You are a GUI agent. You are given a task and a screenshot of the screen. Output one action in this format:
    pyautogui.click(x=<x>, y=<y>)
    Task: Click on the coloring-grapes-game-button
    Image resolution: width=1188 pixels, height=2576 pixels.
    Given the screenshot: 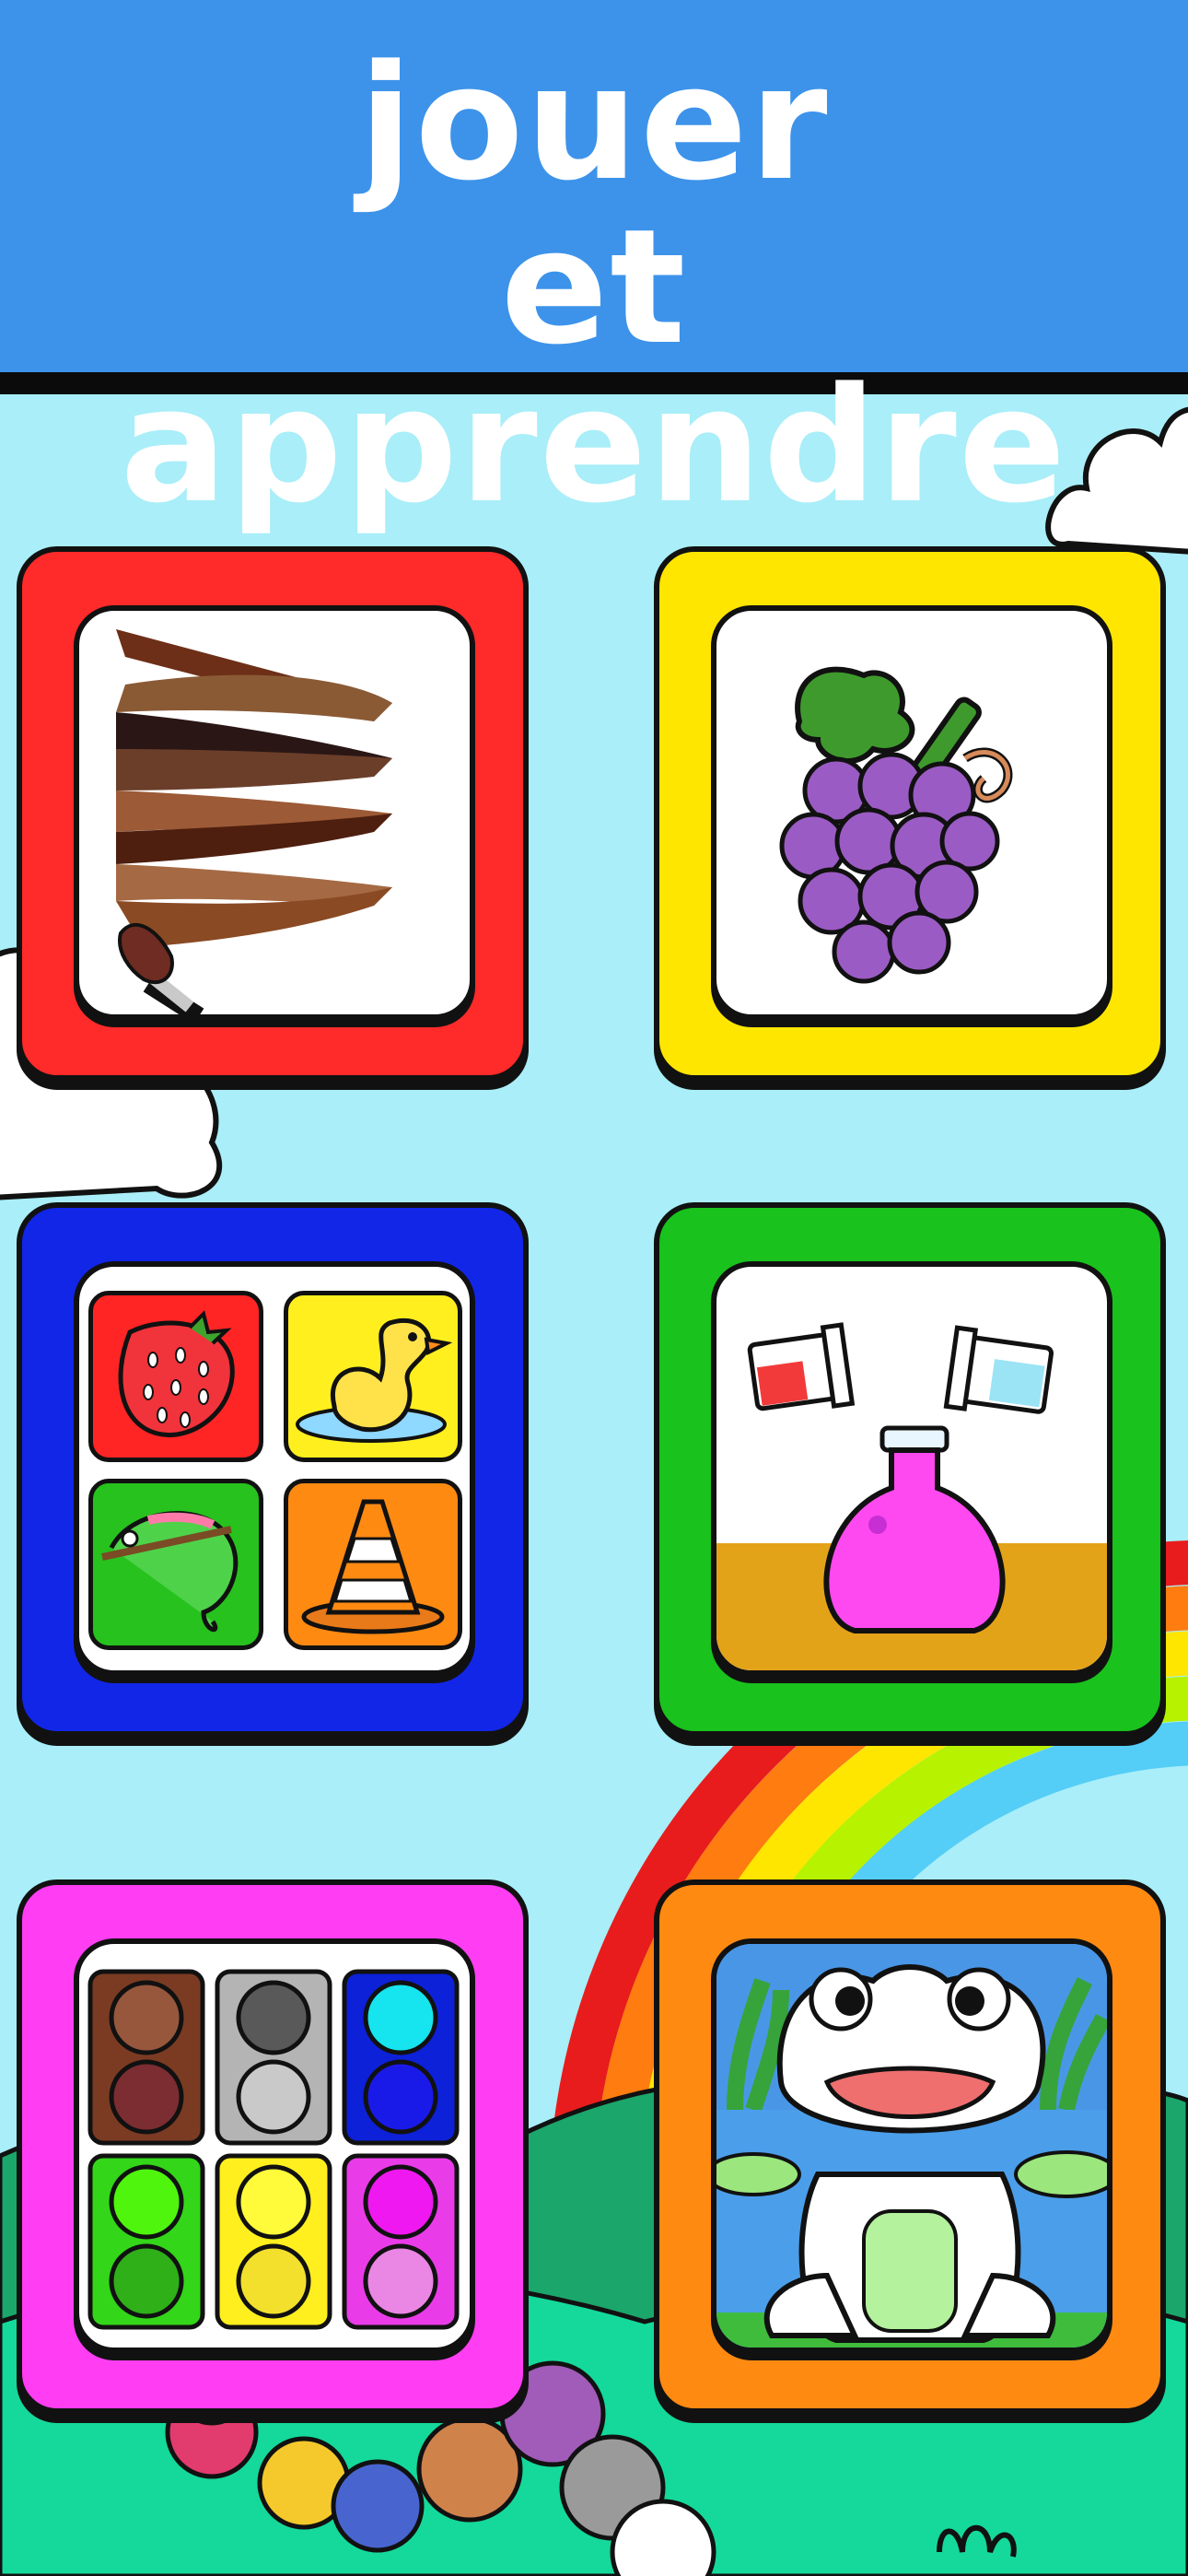 What is the action you would take?
    pyautogui.click(x=910, y=813)
    